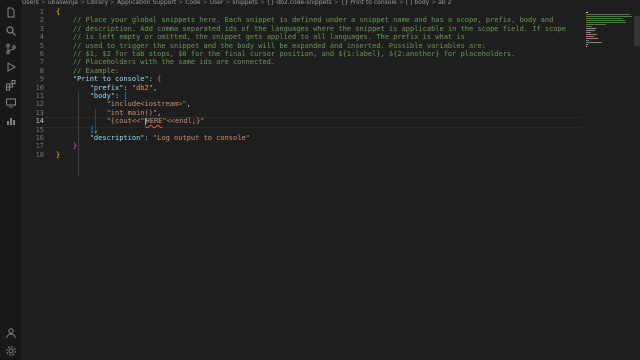 This screenshot has height=360, width=640. What do you see at coordinates (41, 45) in the screenshot?
I see `line-number: 5` at bounding box center [41, 45].